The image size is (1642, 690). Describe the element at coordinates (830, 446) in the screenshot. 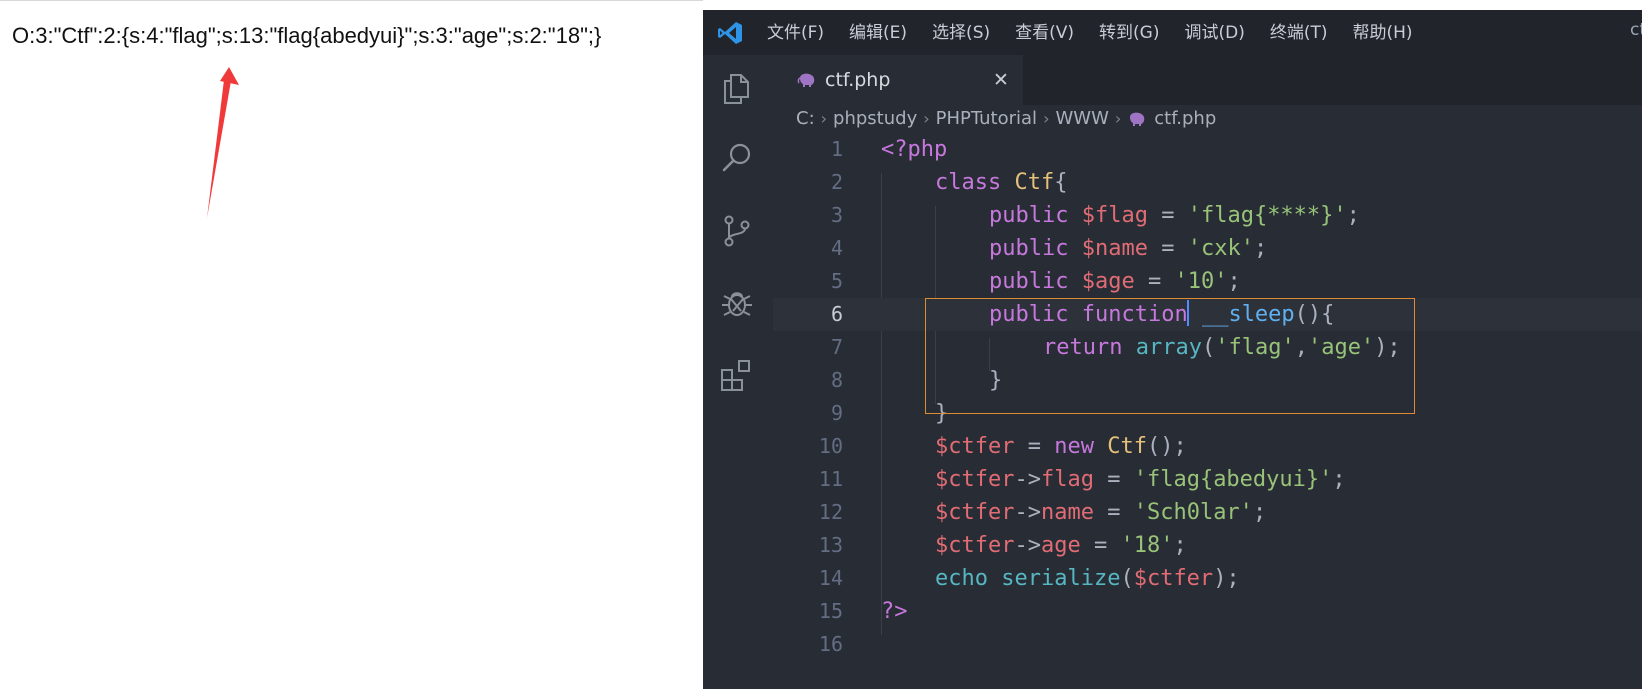

I see `line-number: 10` at that location.